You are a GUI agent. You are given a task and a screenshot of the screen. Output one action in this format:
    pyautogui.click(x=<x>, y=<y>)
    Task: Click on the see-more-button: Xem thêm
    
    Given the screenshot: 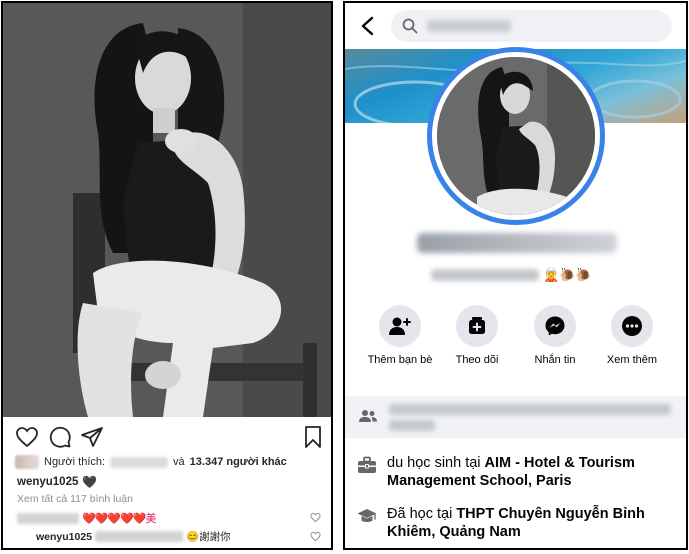 What is the action you would take?
    pyautogui.click(x=632, y=336)
    